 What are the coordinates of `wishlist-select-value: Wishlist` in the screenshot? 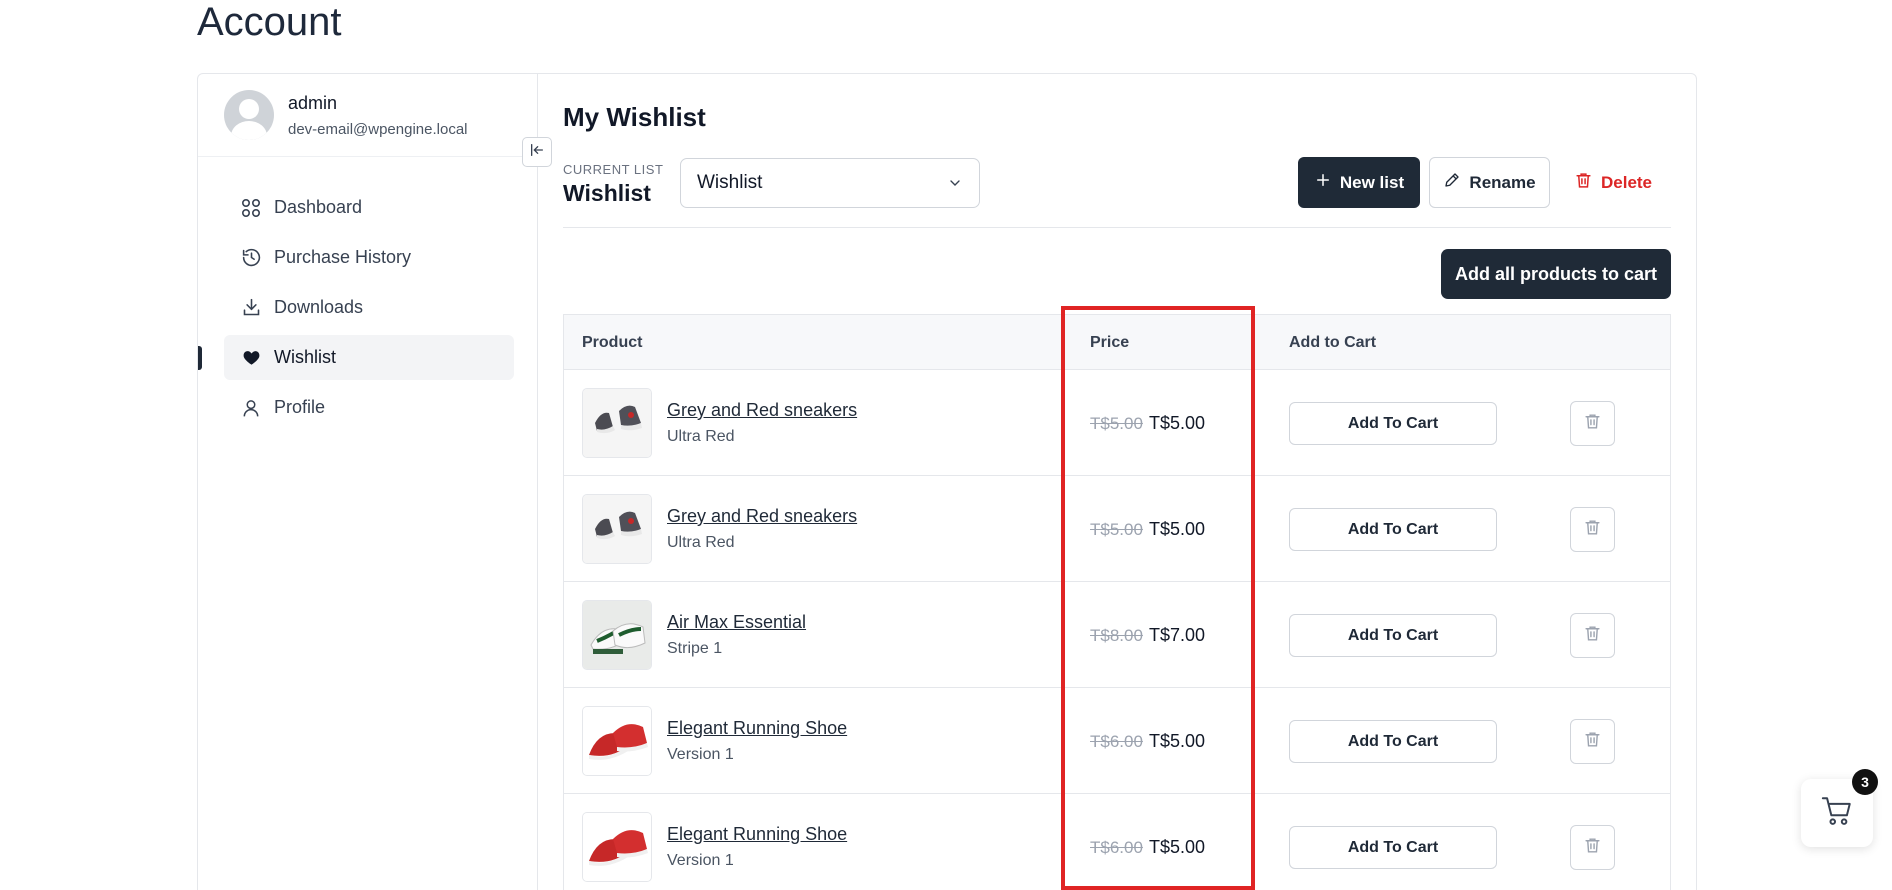 It's located at (730, 182).